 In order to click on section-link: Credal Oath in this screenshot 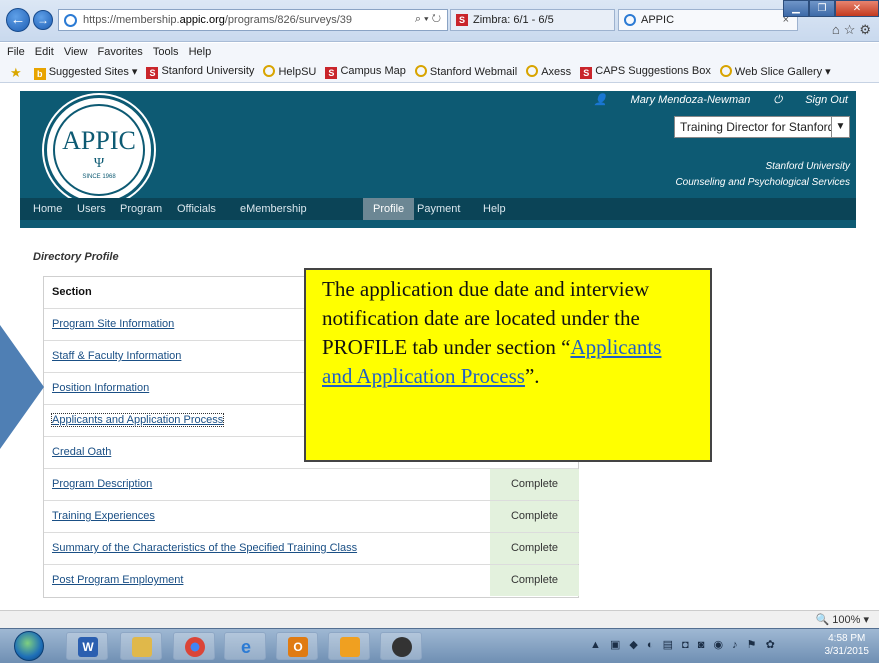, I will do `click(81, 452)`.